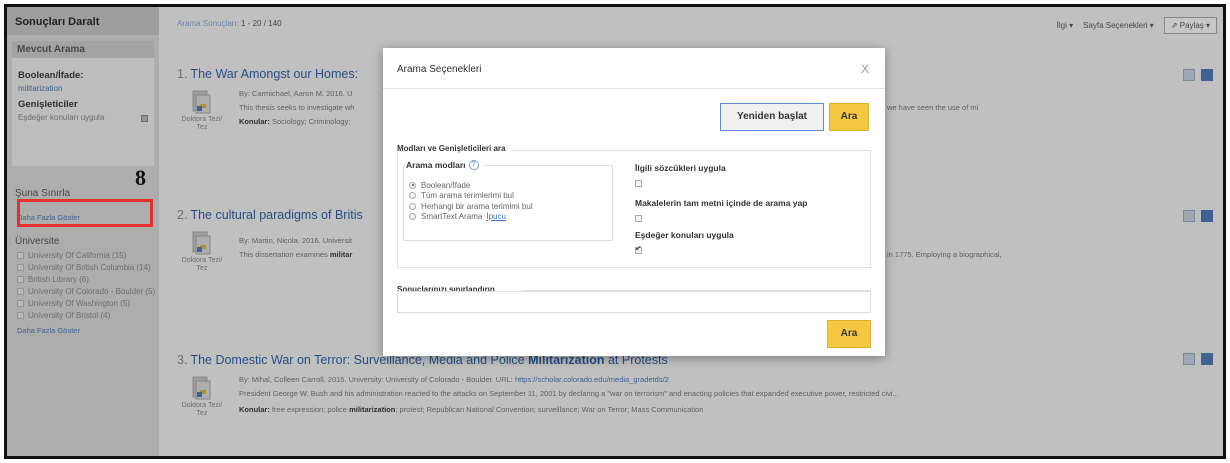 The height and width of the screenshot is (463, 1230). Describe the element at coordinates (865, 69) in the screenshot. I see `close-icon: X` at that location.